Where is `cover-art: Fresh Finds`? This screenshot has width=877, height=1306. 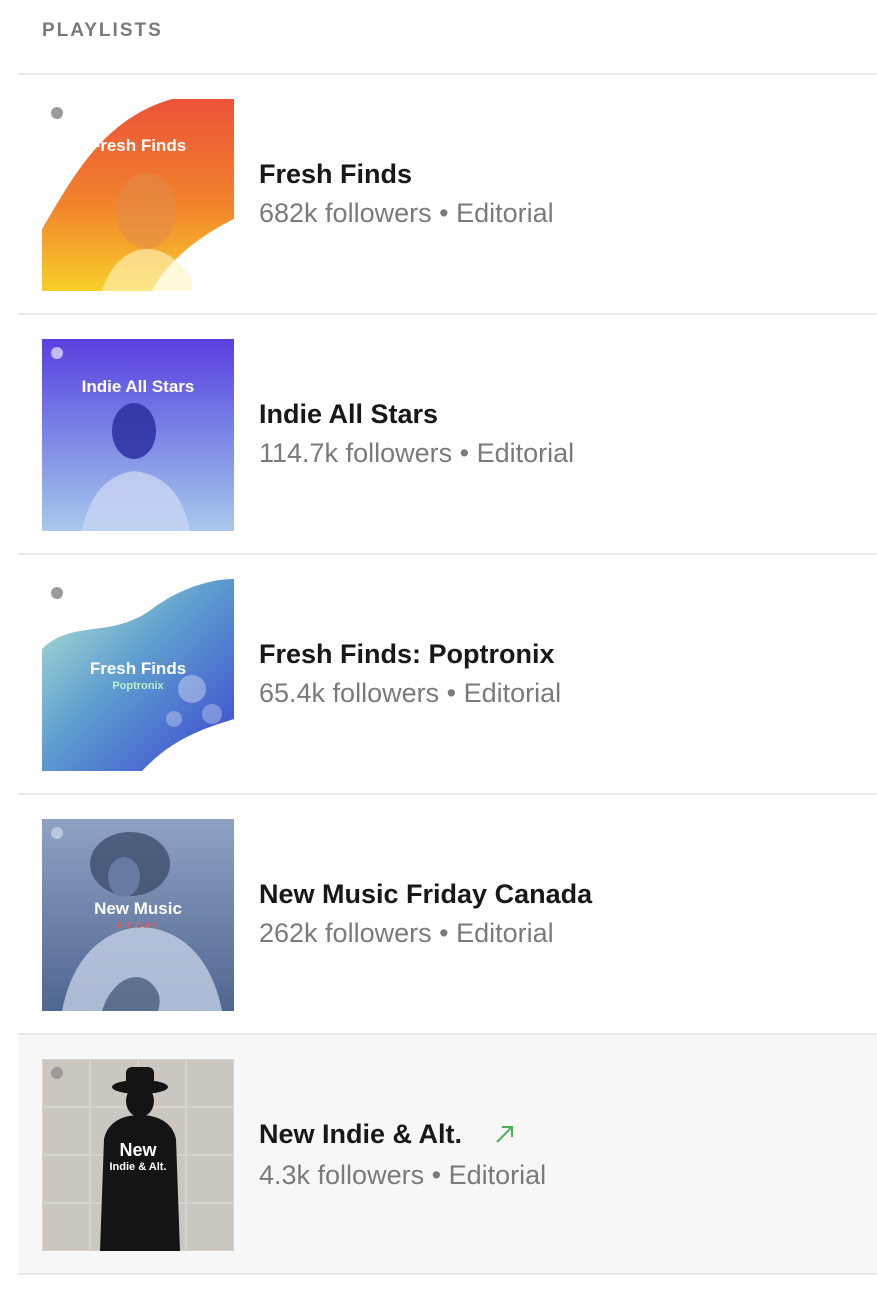
cover-art: Fresh Finds is located at coordinates (138, 195).